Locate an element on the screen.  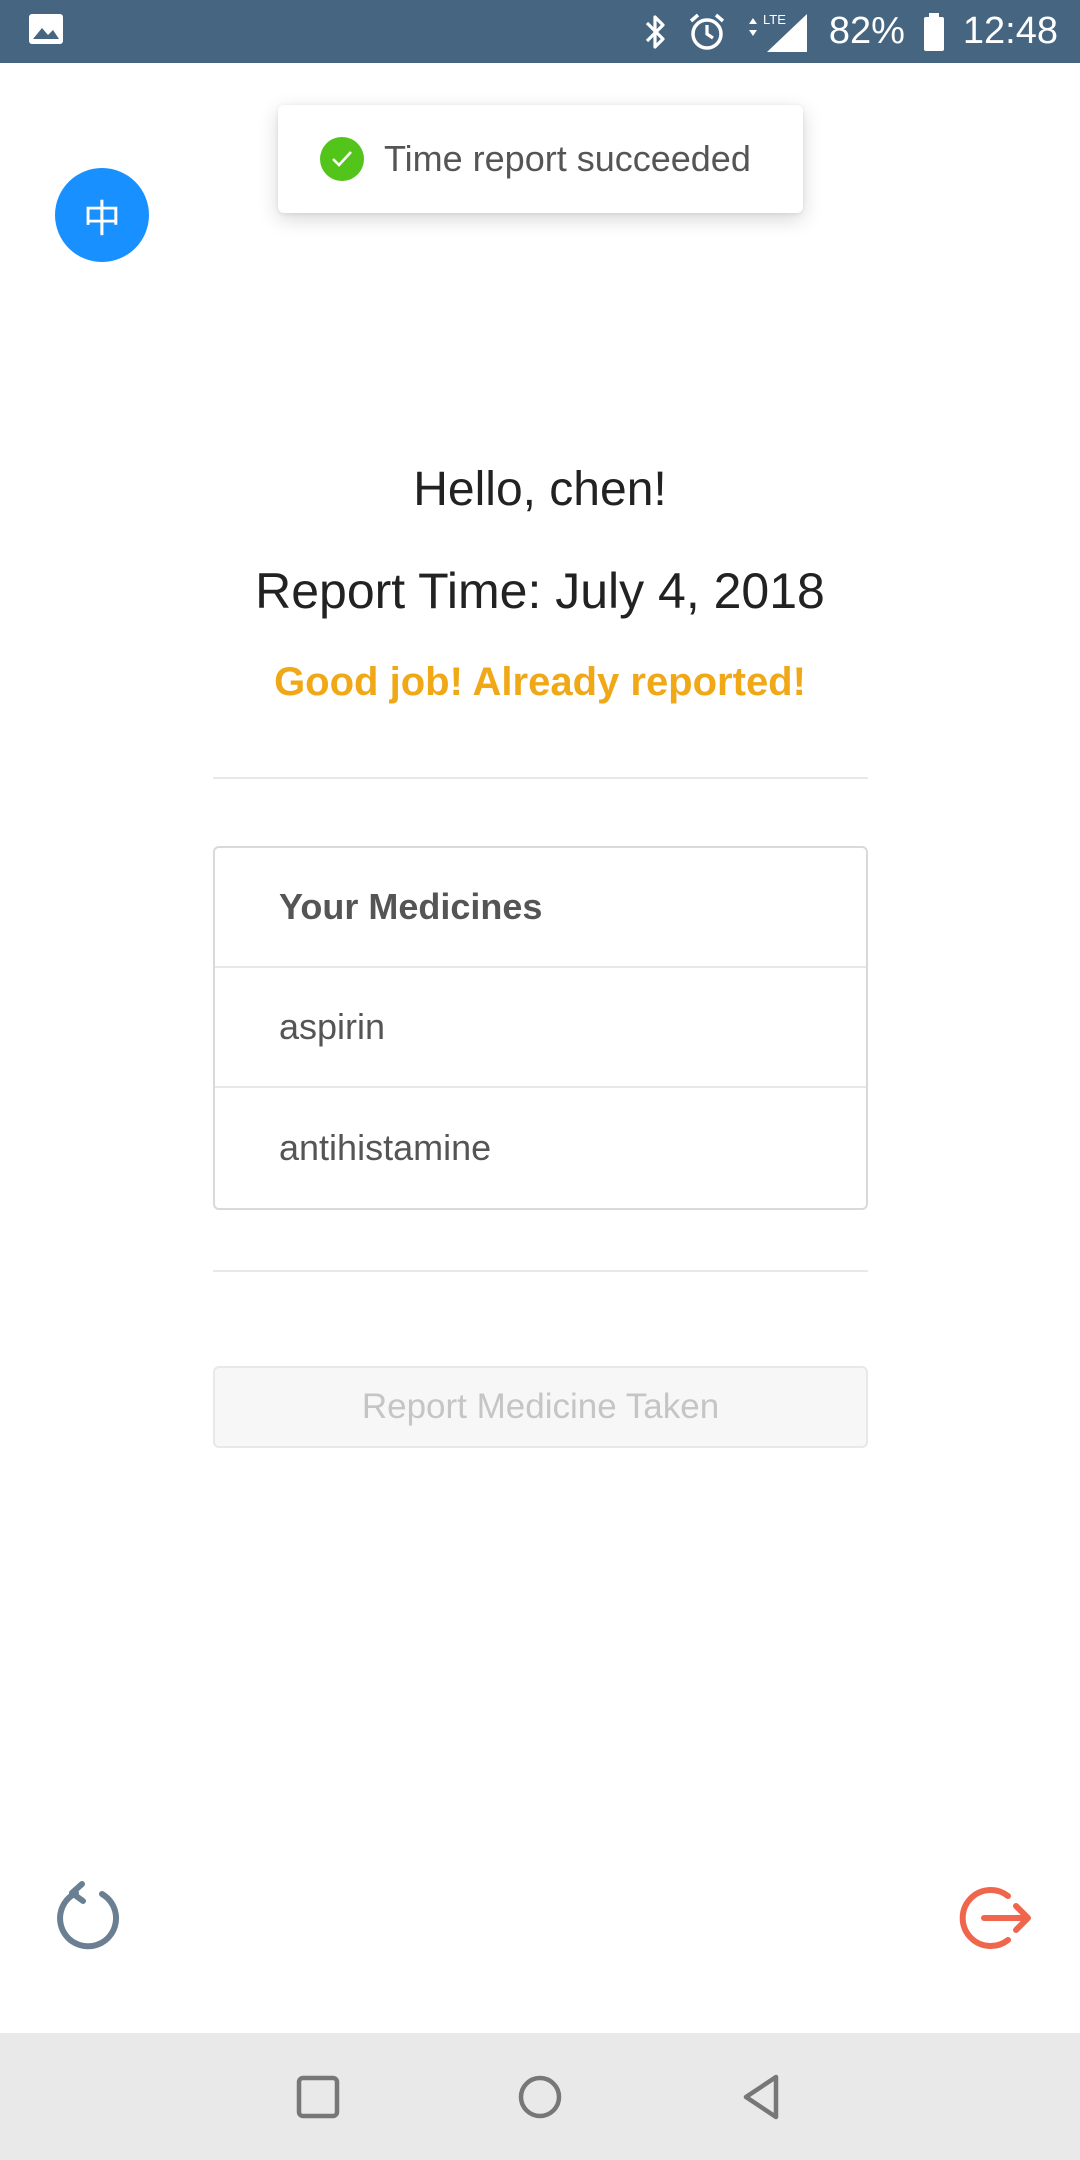
language-toggle-button: 中 is located at coordinates (102, 215).